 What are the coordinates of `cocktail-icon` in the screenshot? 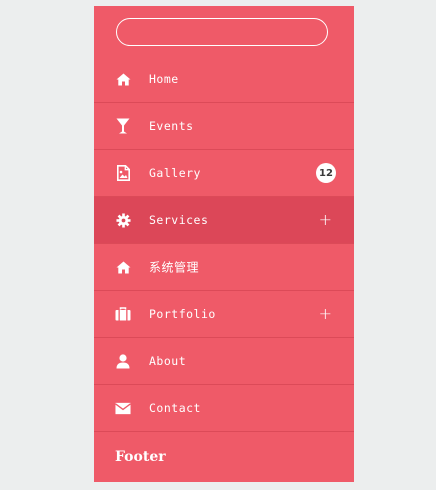 It's located at (123, 126).